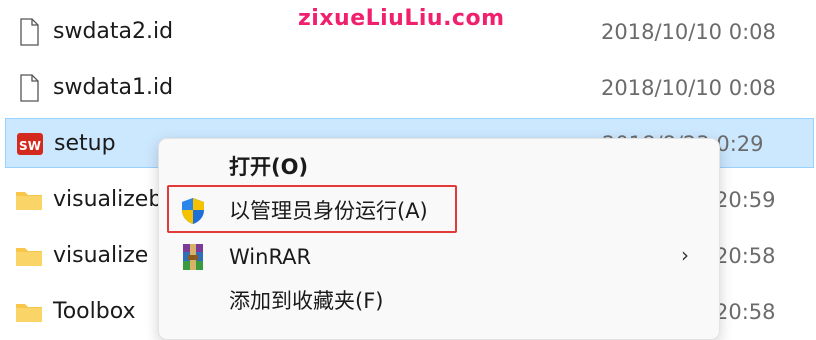  I want to click on menu-item-winrar: WinRAR ›, so click(439, 257).